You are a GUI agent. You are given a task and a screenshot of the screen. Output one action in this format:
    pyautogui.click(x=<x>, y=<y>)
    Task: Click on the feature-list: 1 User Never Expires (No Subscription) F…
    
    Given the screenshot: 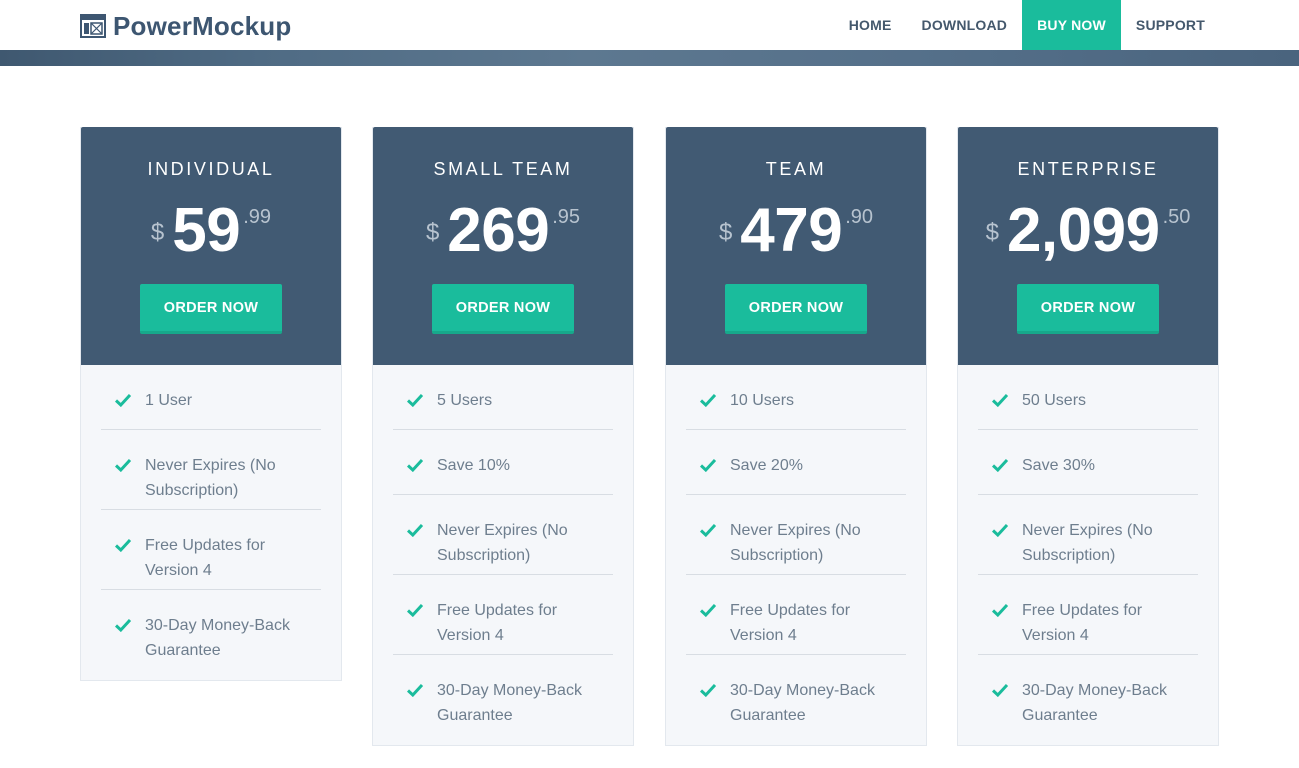 What is the action you would take?
    pyautogui.click(x=211, y=522)
    